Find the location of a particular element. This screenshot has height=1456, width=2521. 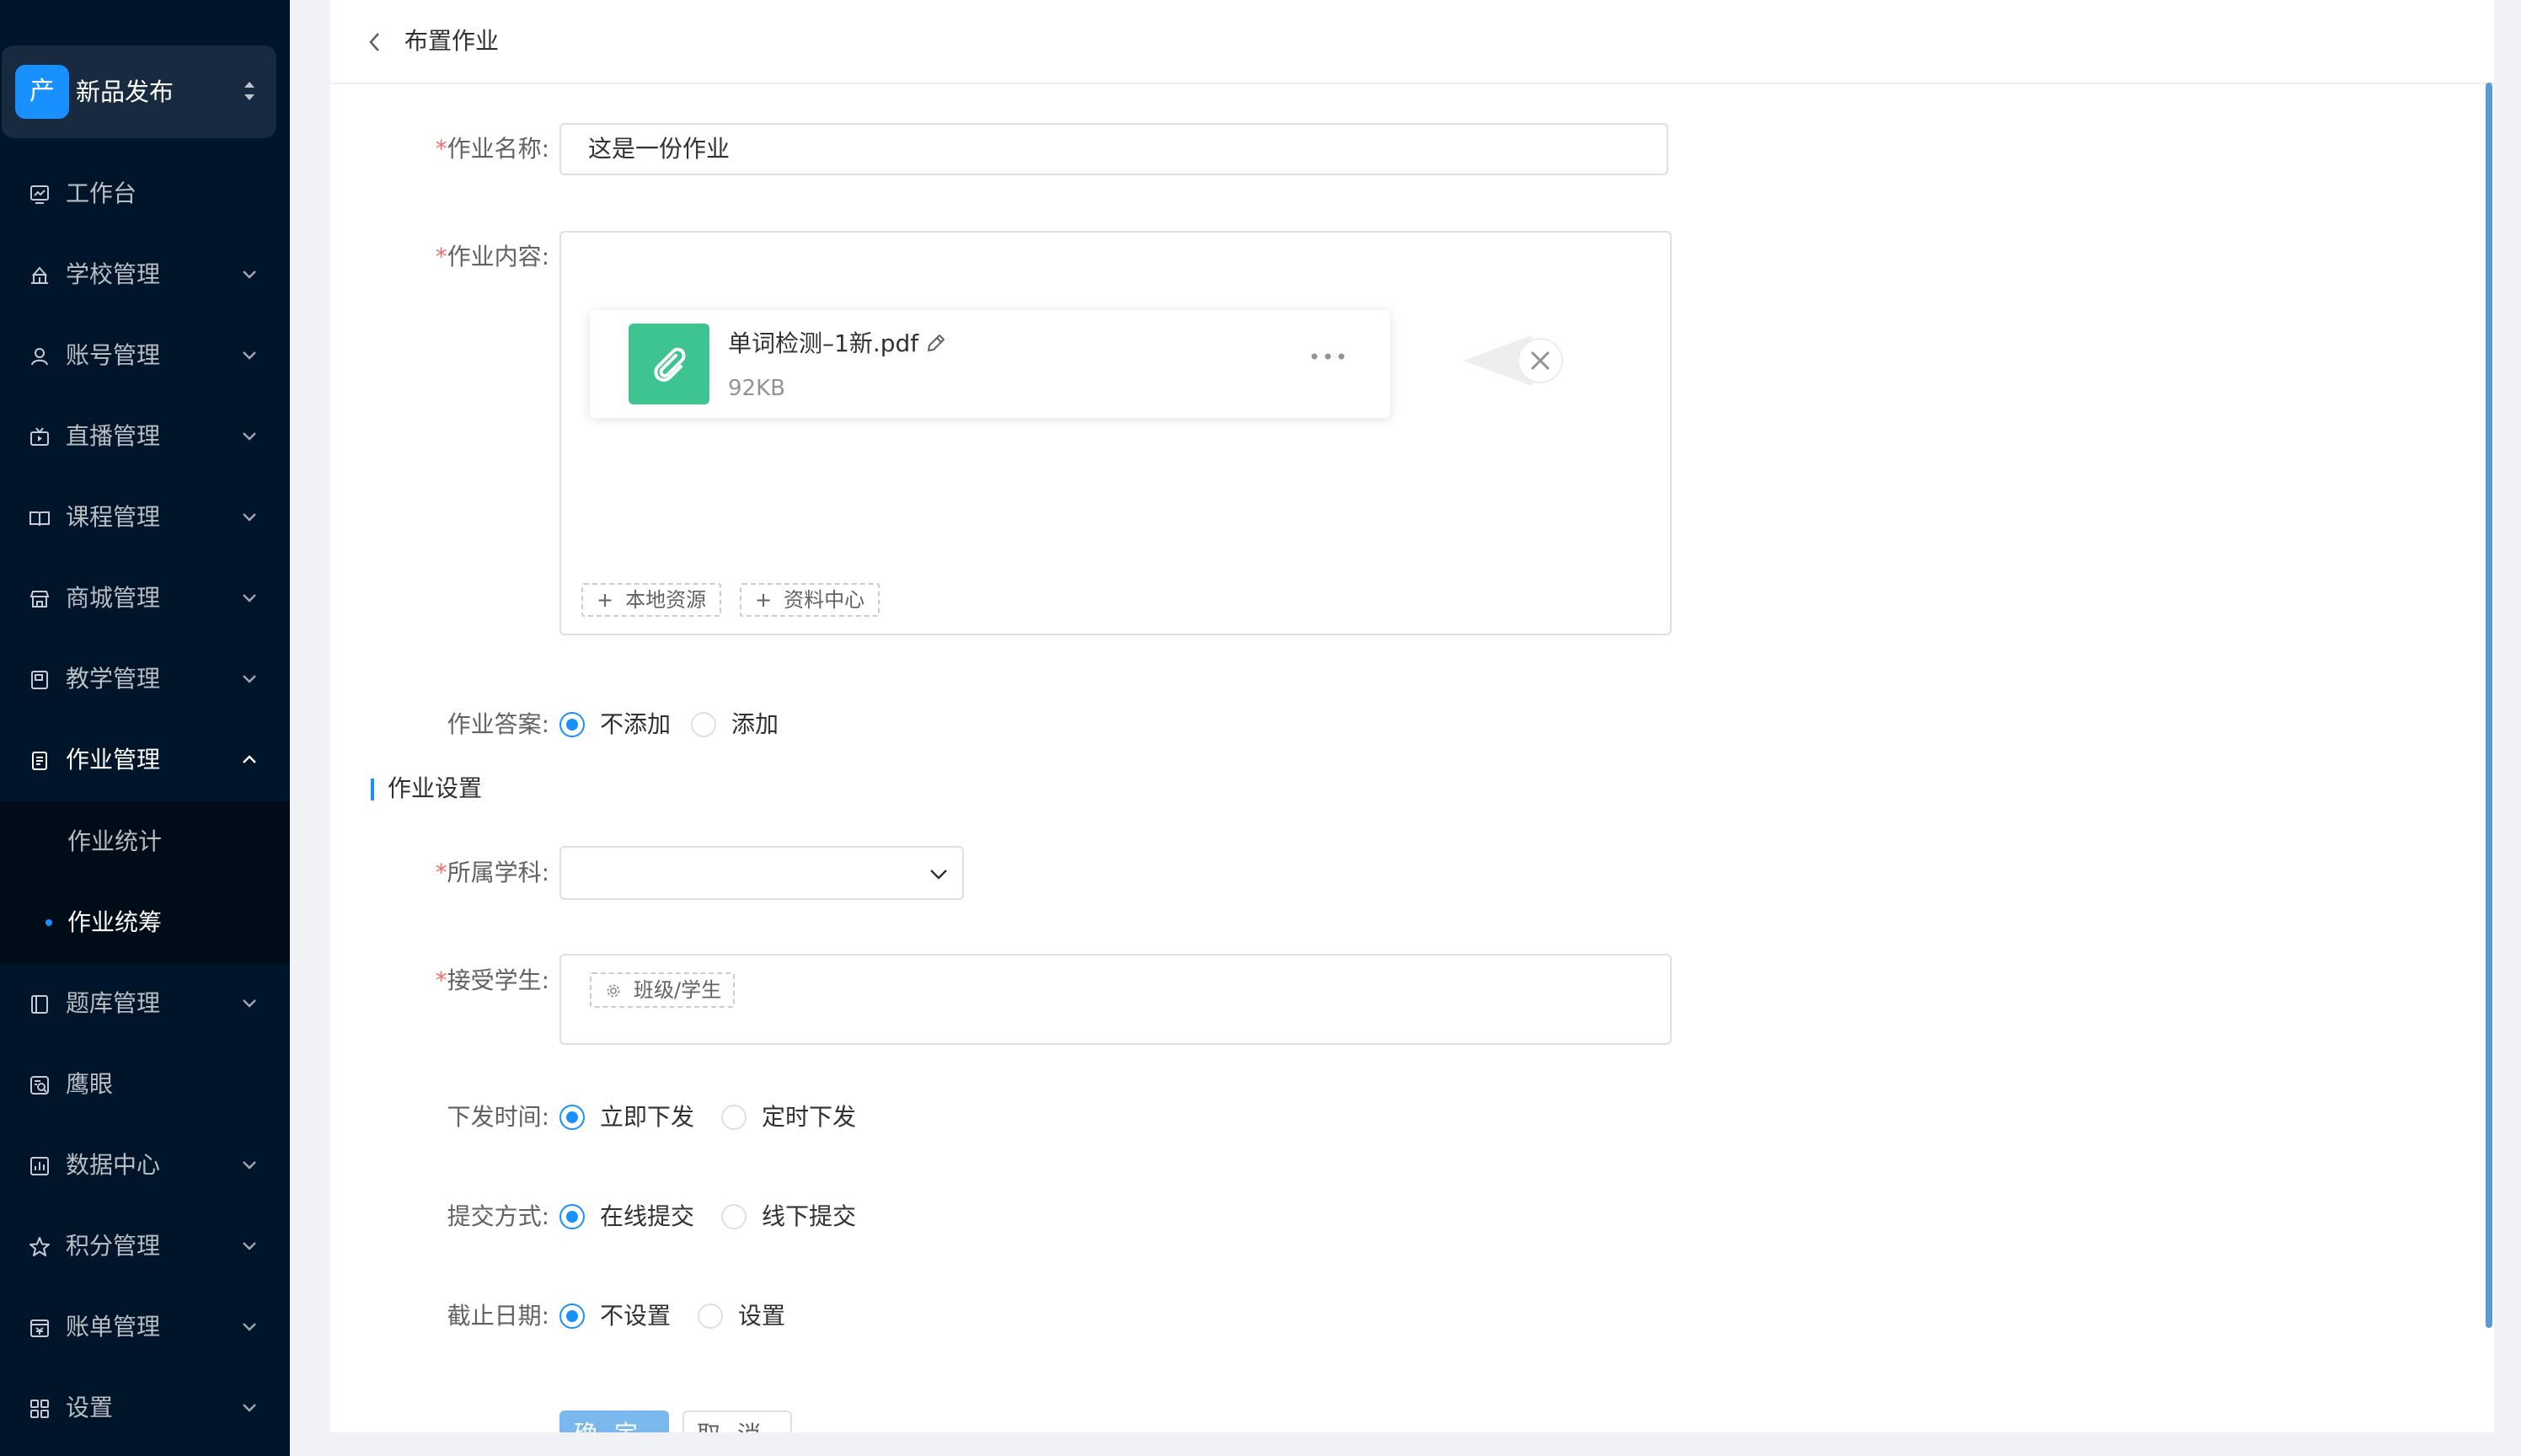

book-open-icon is located at coordinates (39, 519).